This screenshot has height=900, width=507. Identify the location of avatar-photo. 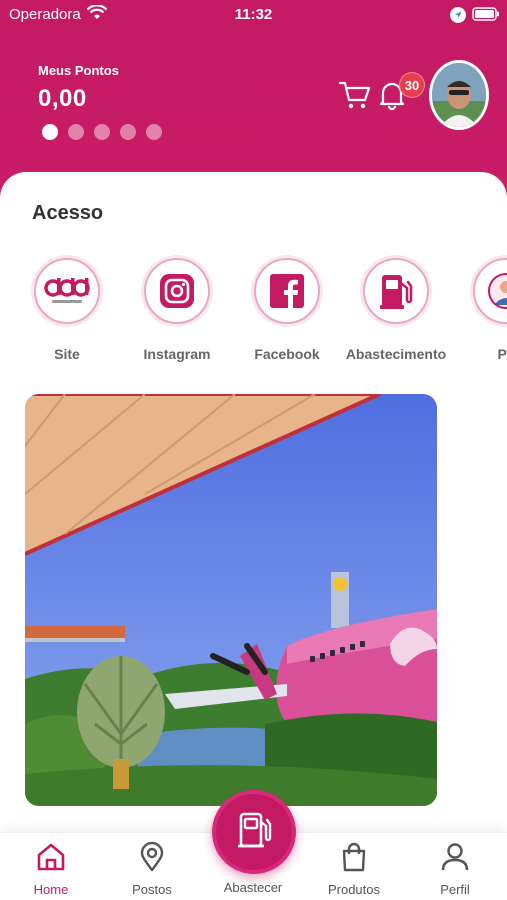
(459, 95).